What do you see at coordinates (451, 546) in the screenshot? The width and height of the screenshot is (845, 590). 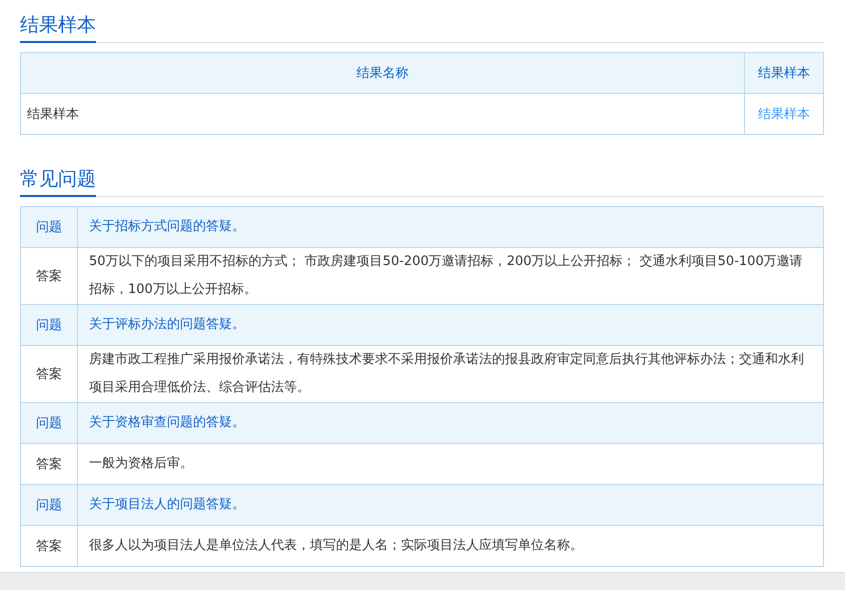 I see `answer-text: 很多人以为项目法人是单位法人代表，填写的是人名；实际项目法人应填写单位名称。` at bounding box center [451, 546].